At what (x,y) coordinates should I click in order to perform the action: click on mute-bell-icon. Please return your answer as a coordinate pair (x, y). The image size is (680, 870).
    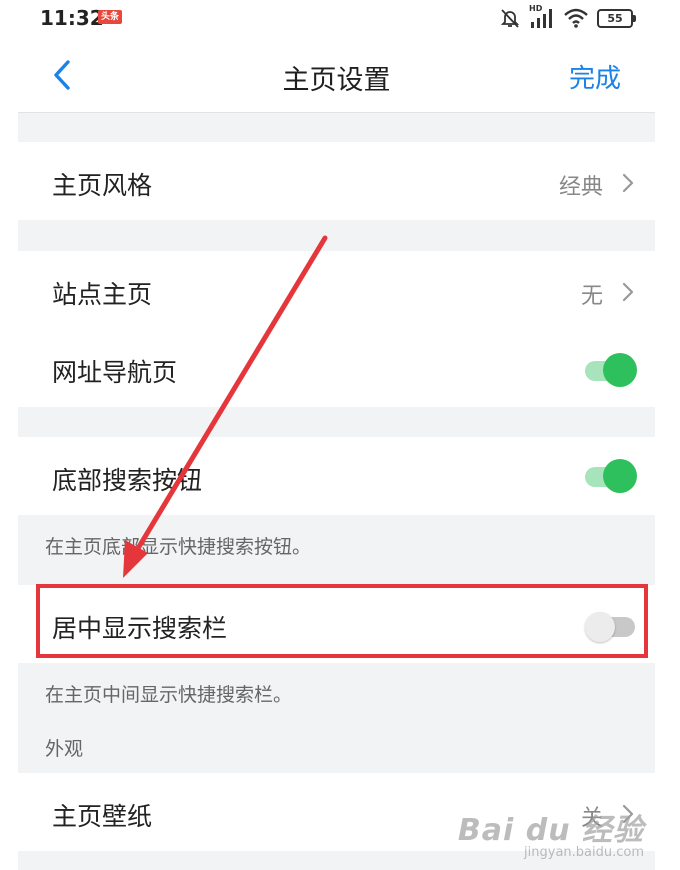
    Looking at the image, I should click on (510, 18).